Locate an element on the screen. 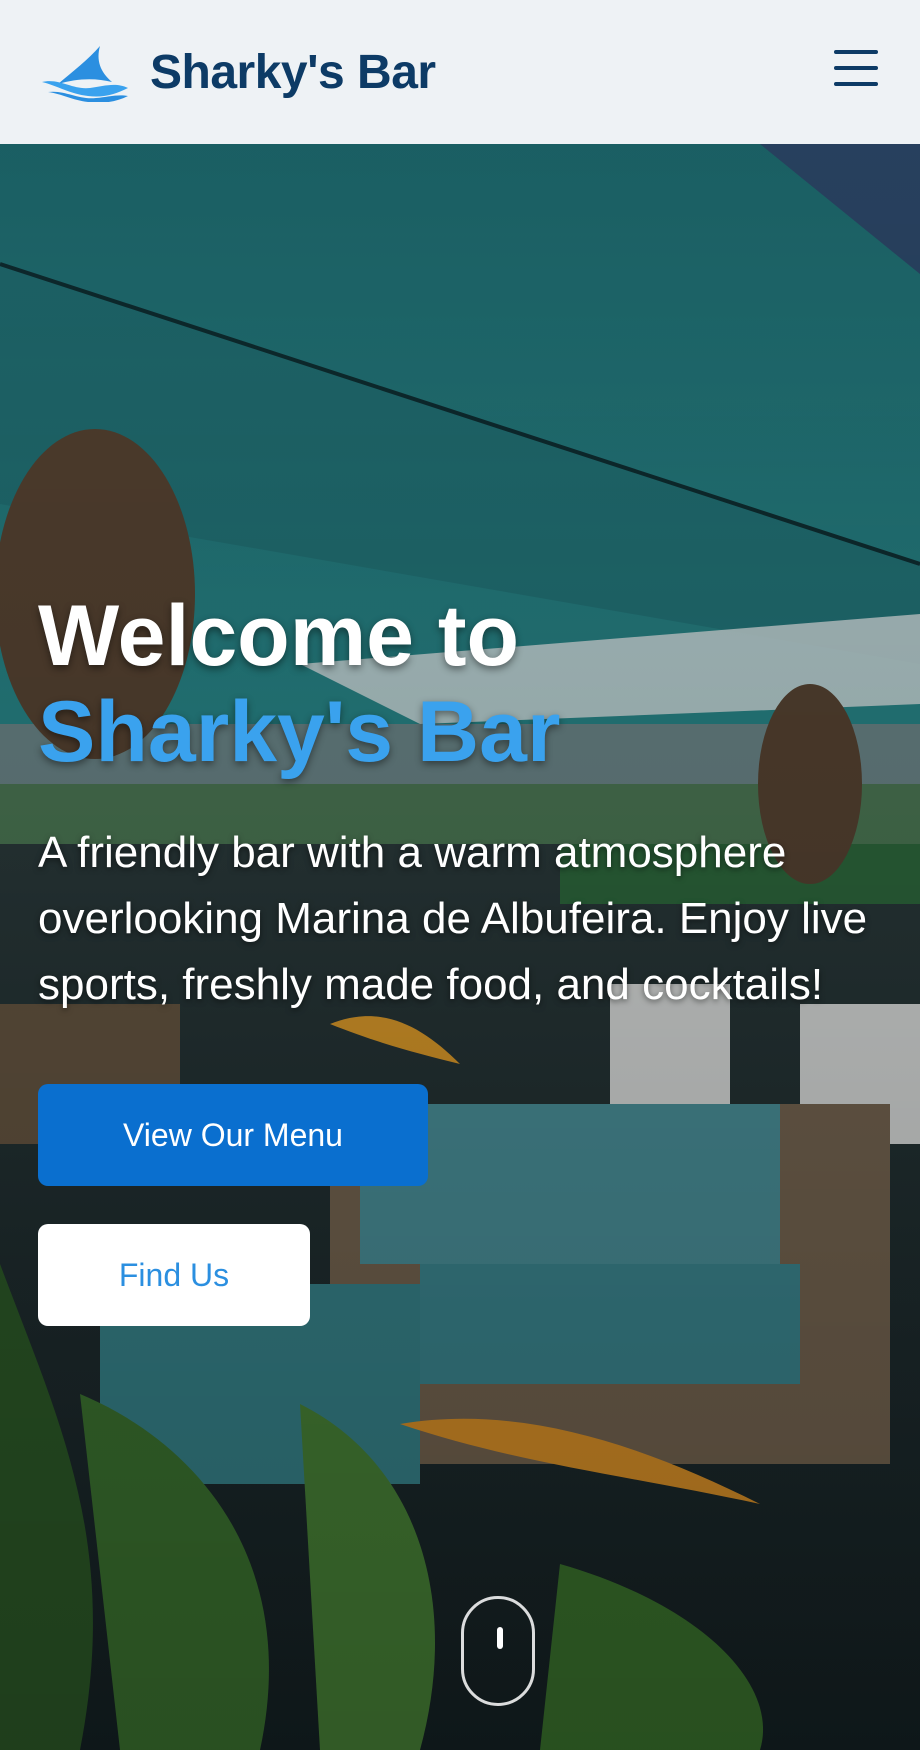  hero-title-line1: Welcome to is located at coordinates (279, 636).